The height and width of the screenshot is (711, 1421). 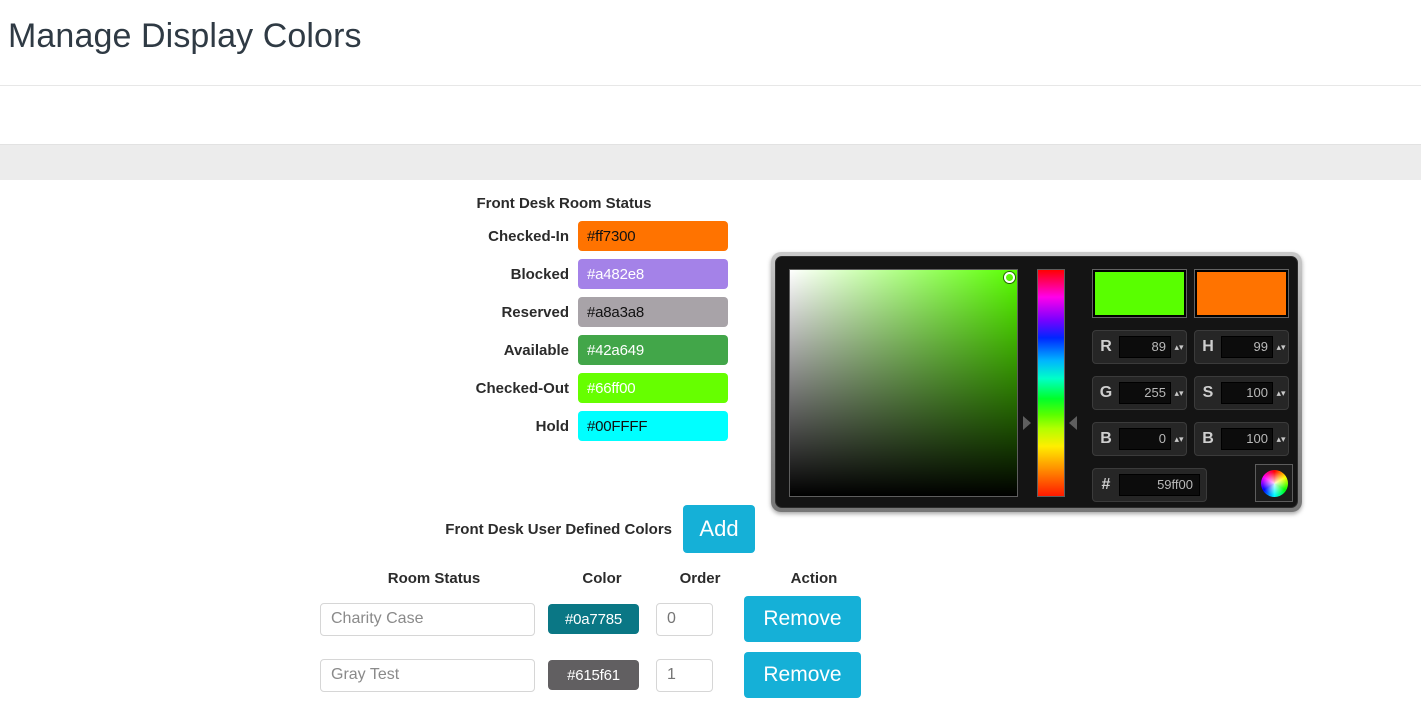 I want to click on table-header-row: Room Status Color Order Action, so click(x=620, y=578).